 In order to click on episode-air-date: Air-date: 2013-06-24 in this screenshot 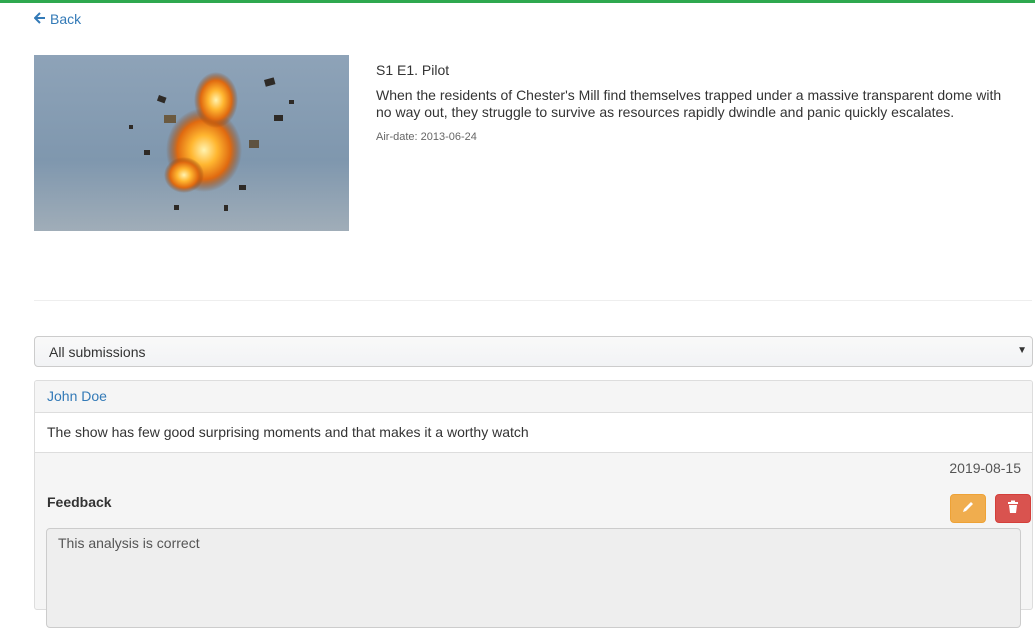, I will do `click(426, 137)`.